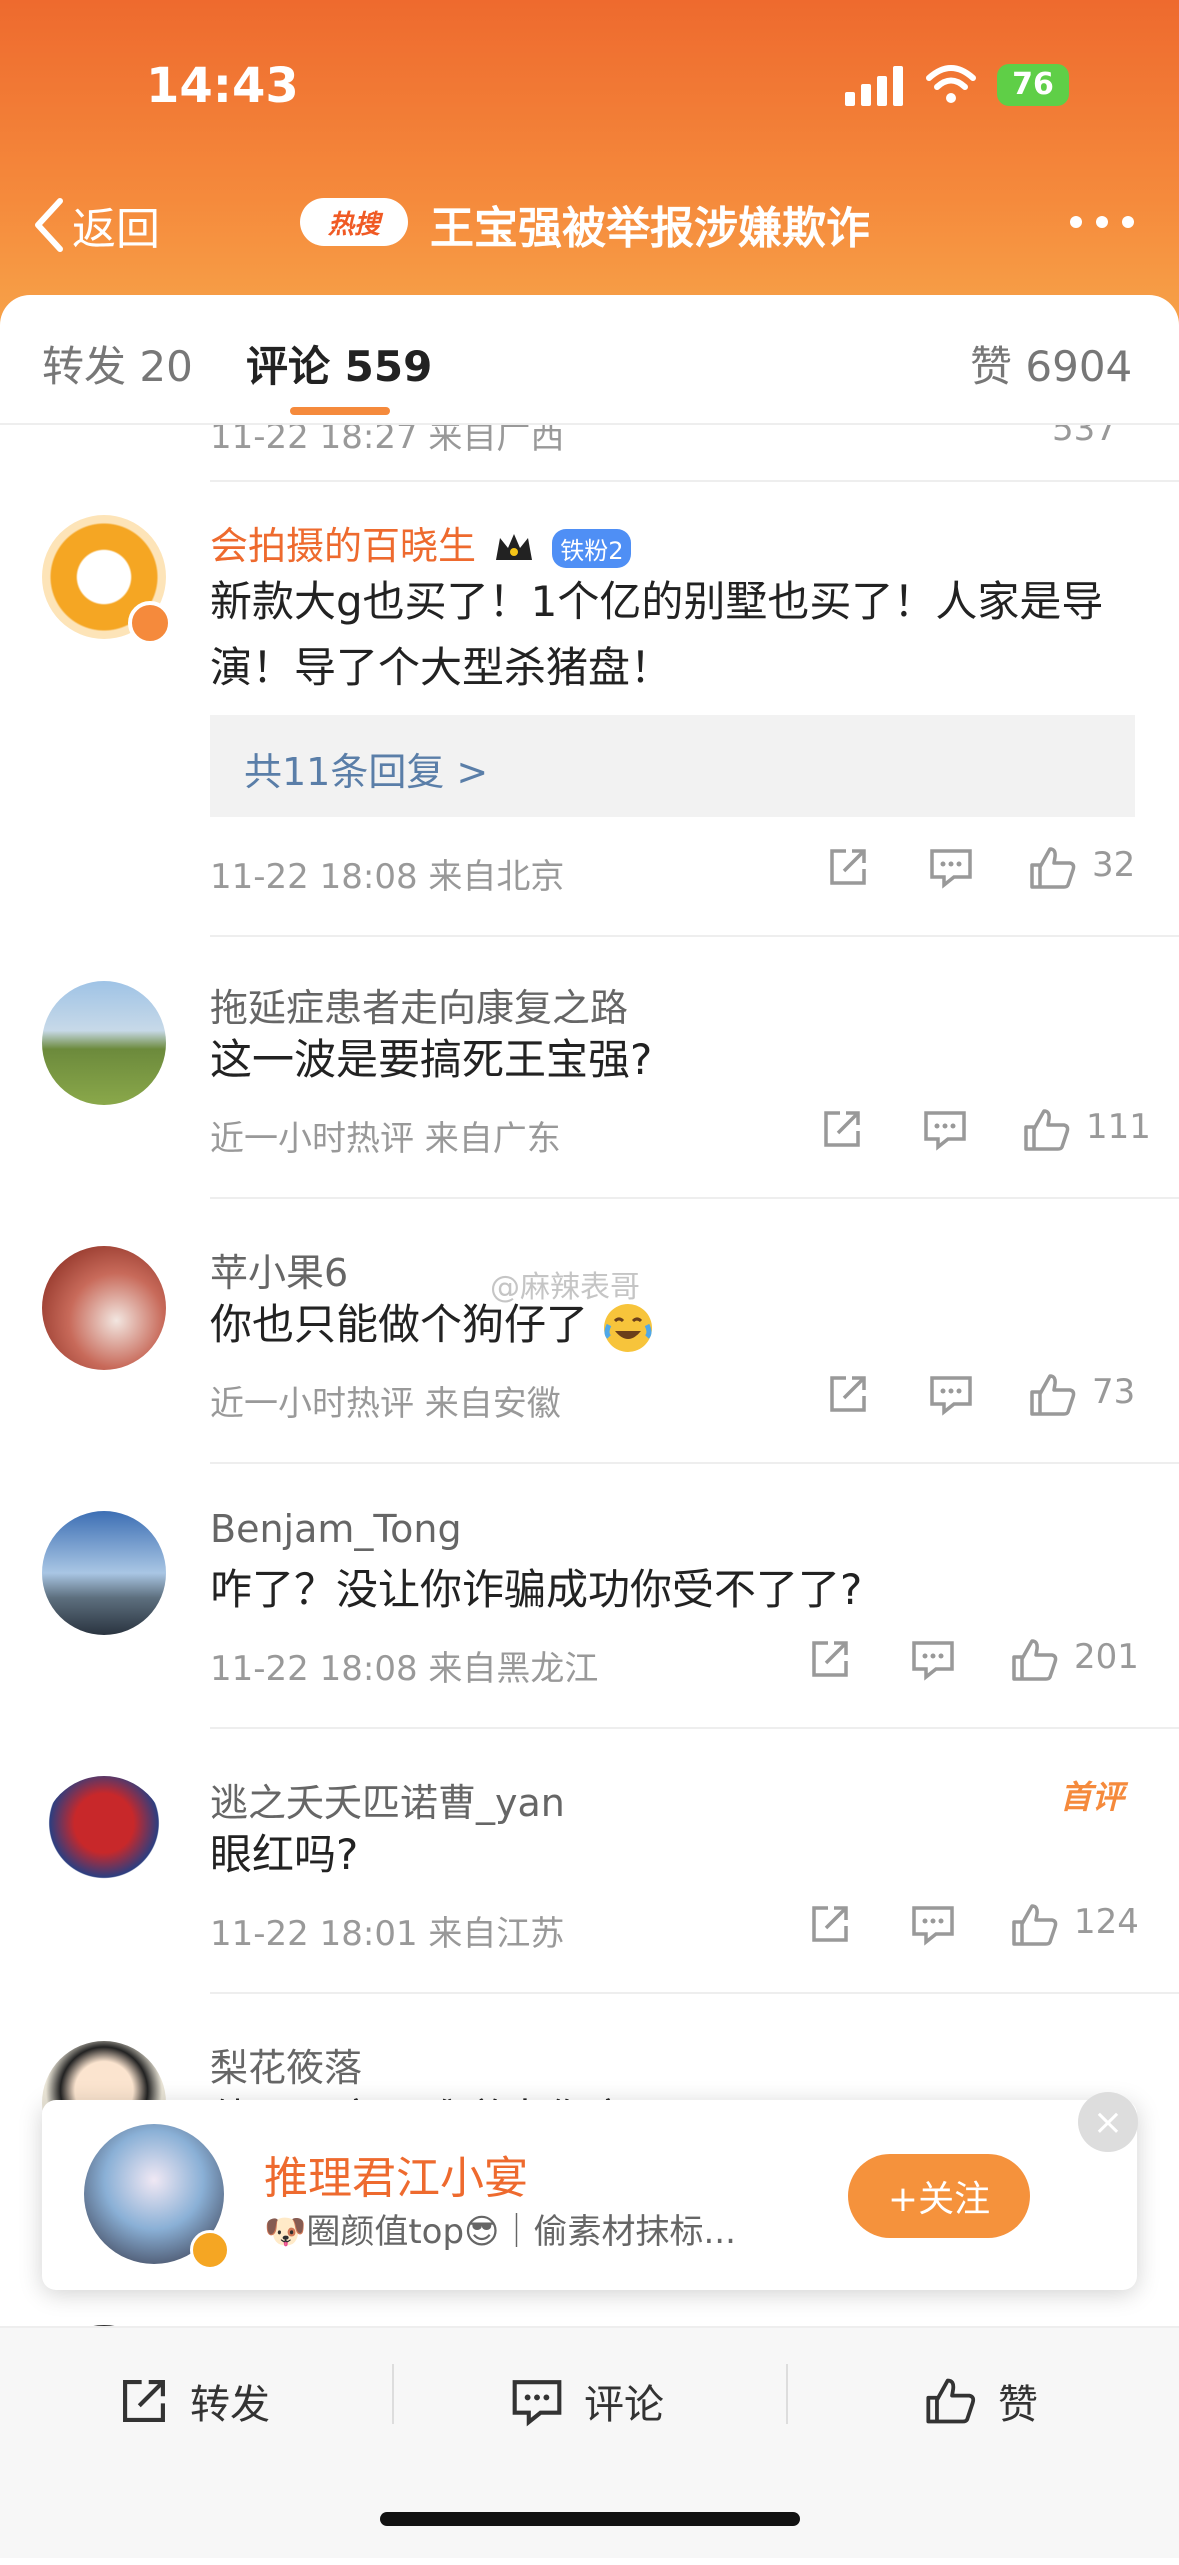  I want to click on cellular-signal-icon, so click(875, 86).